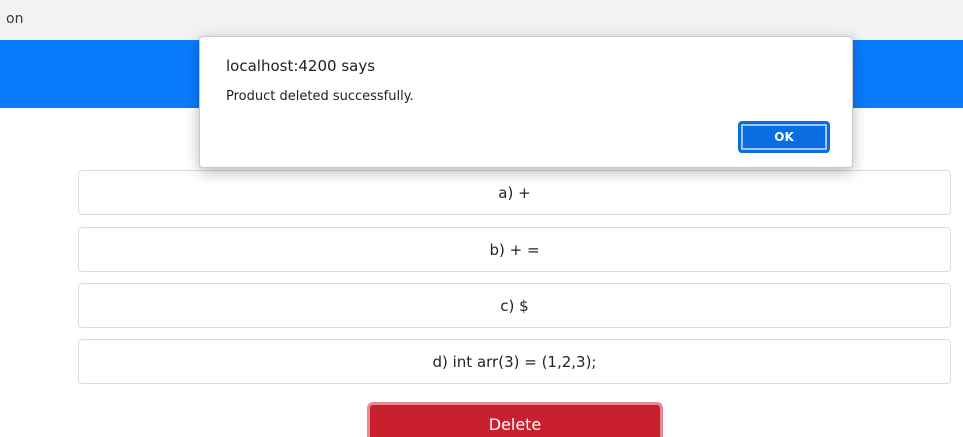 The width and height of the screenshot is (963, 437). Describe the element at coordinates (515, 419) in the screenshot. I see `delete-button: Delete` at that location.